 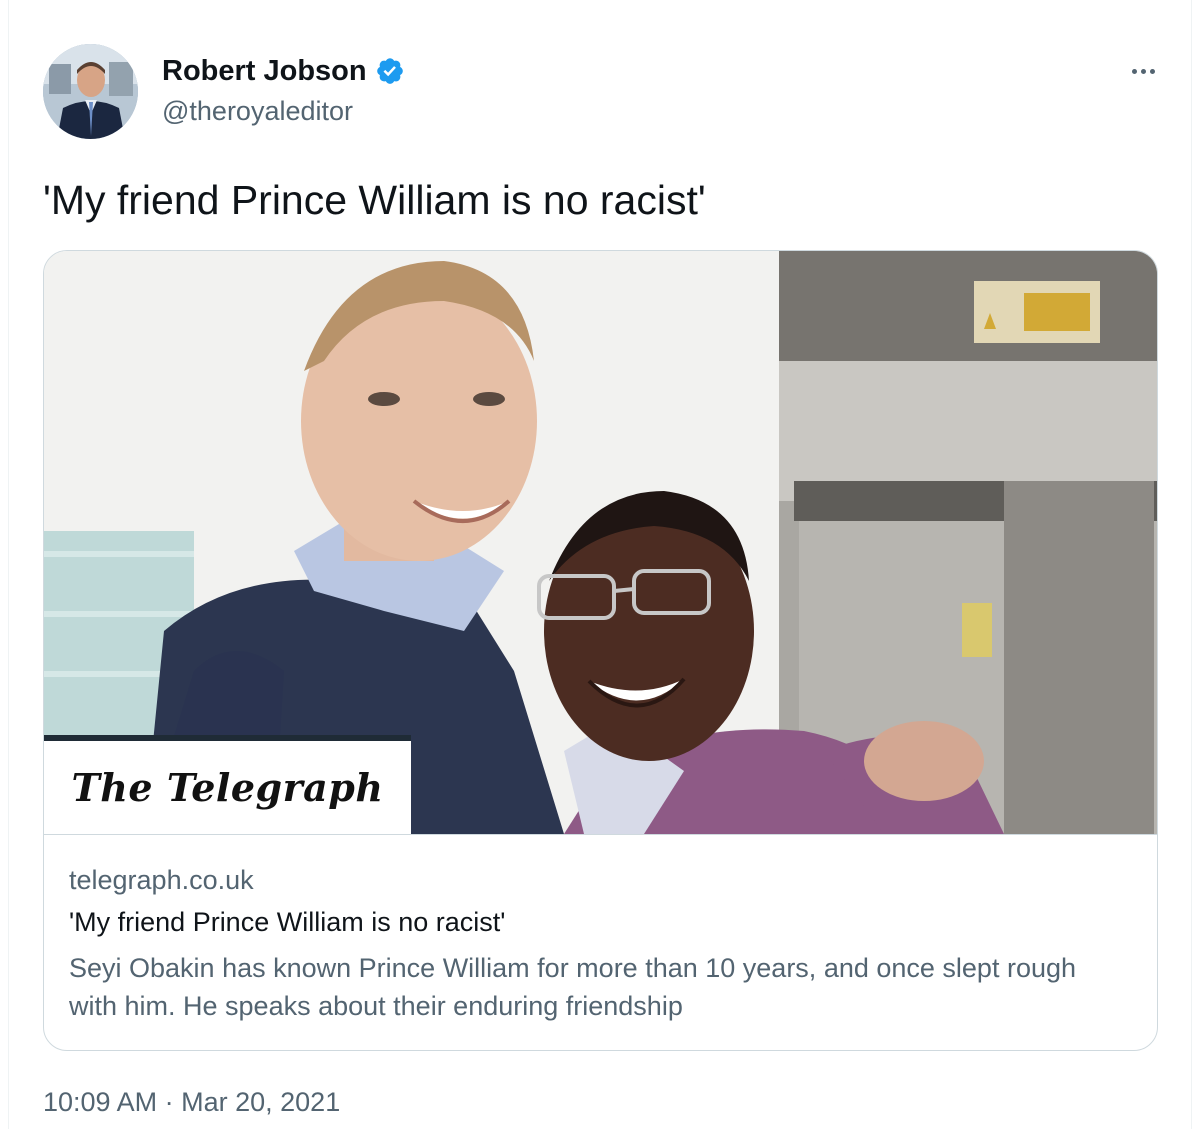 What do you see at coordinates (100, 1102) in the screenshot?
I see `tweet-time: 10:09 AM` at bounding box center [100, 1102].